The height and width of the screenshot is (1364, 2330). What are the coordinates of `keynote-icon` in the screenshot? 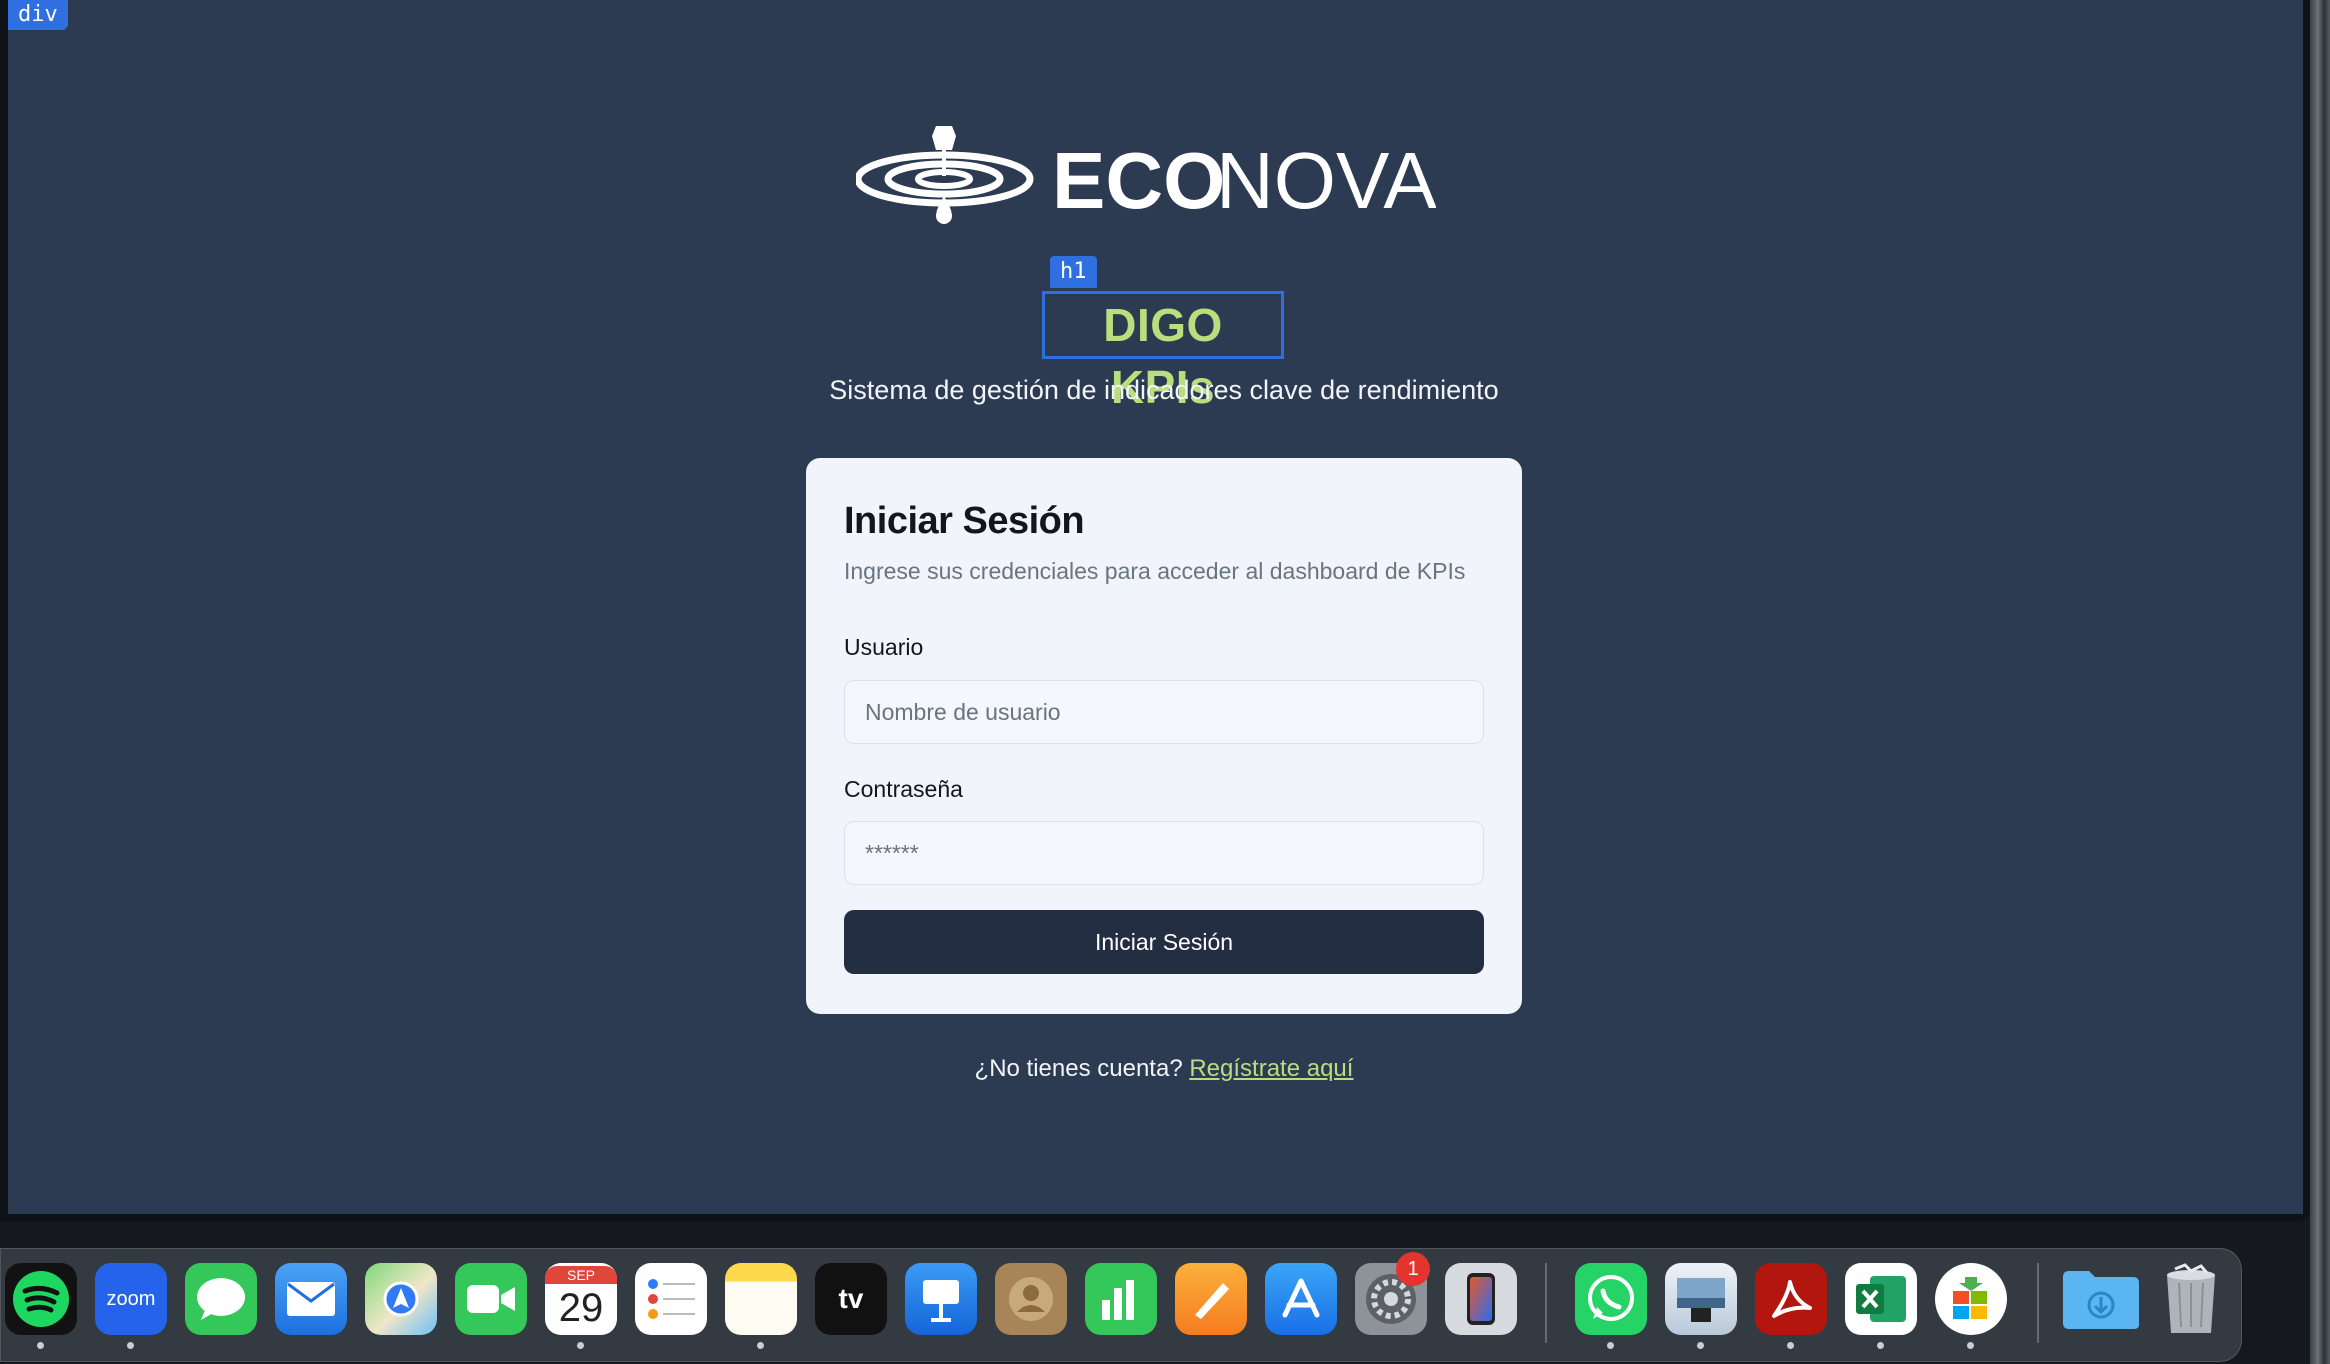 It's located at (941, 1299).